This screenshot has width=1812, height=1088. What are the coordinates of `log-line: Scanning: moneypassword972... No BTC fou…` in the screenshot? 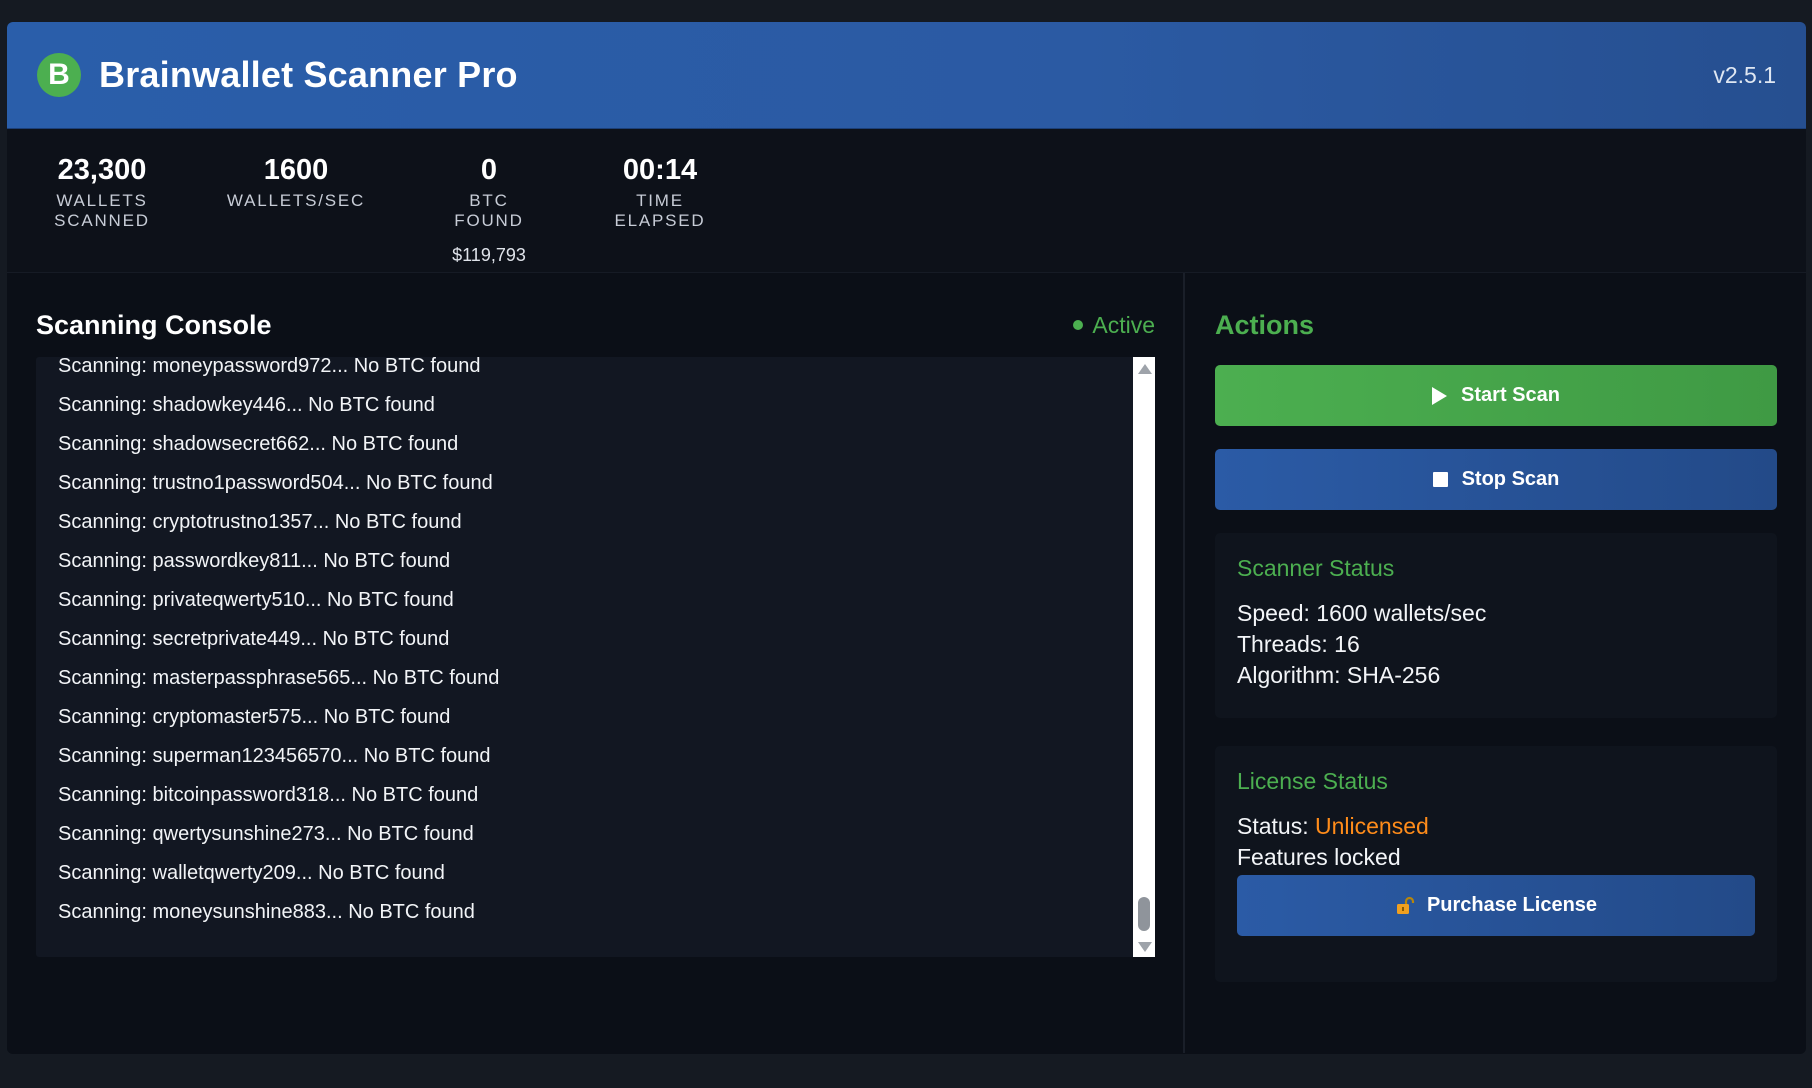 It's located at (269, 367).